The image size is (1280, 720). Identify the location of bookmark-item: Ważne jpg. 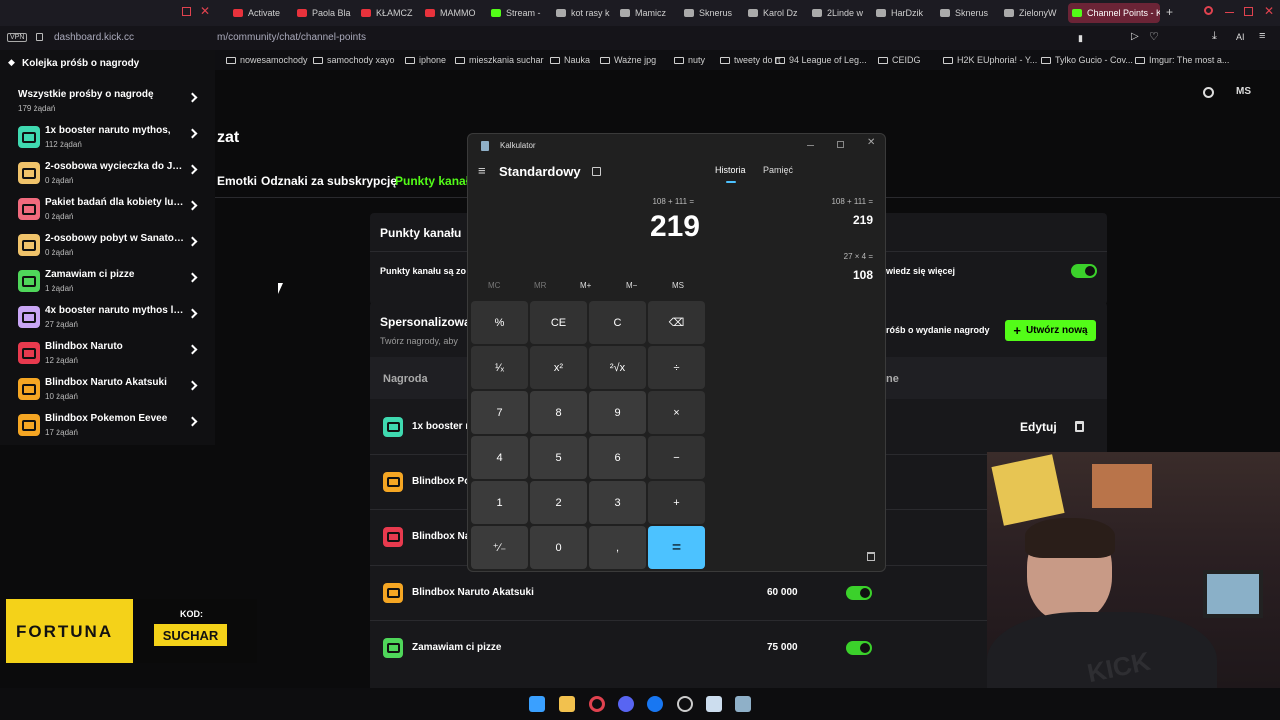
(628, 60).